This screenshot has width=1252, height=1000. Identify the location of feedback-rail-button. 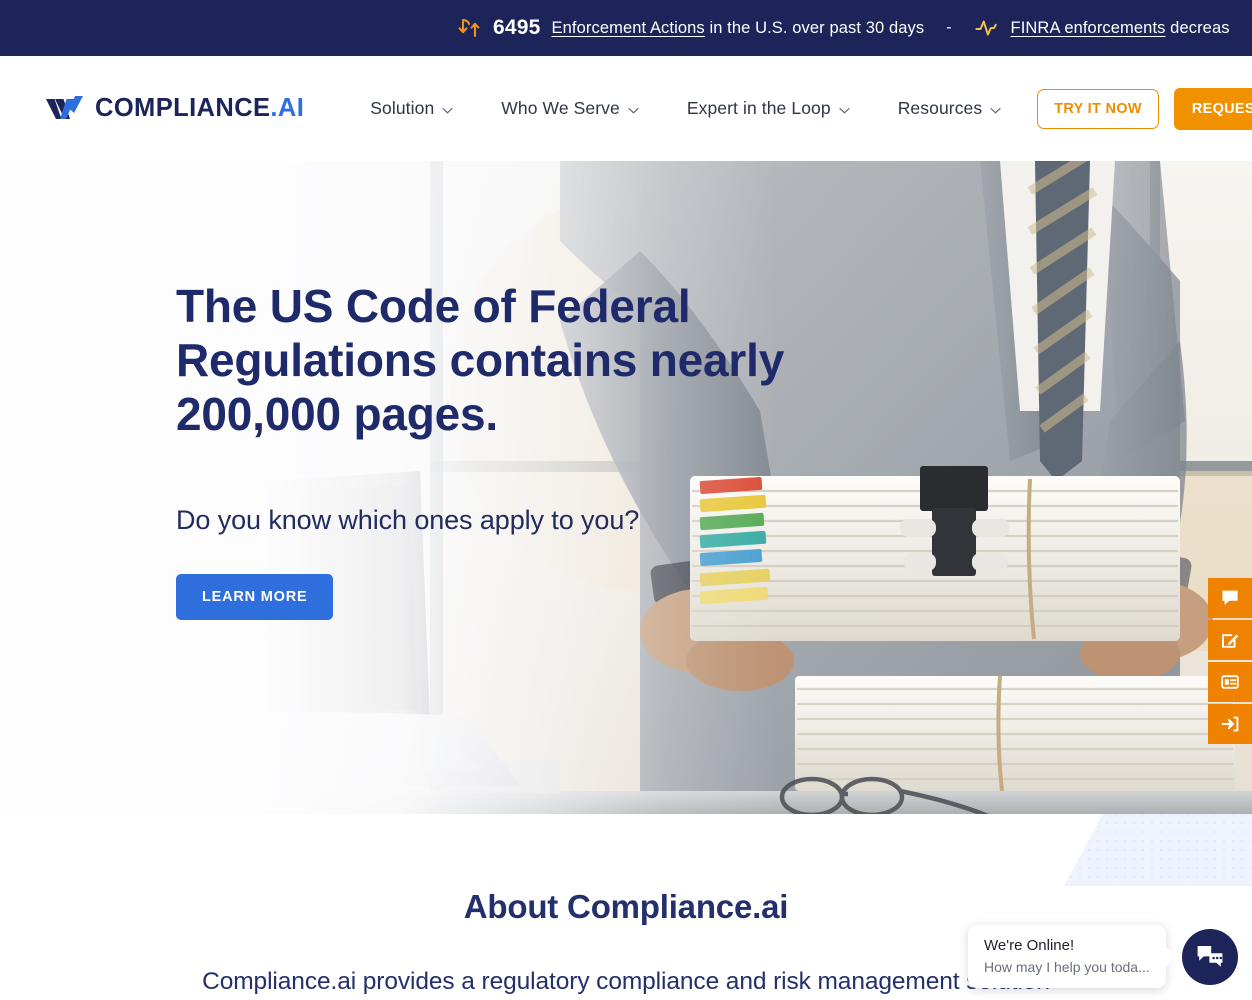
(1230, 598).